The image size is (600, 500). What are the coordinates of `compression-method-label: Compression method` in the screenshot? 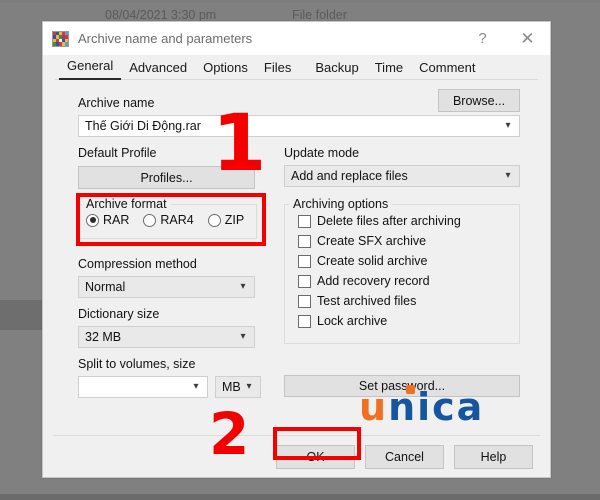 It's located at (137, 264).